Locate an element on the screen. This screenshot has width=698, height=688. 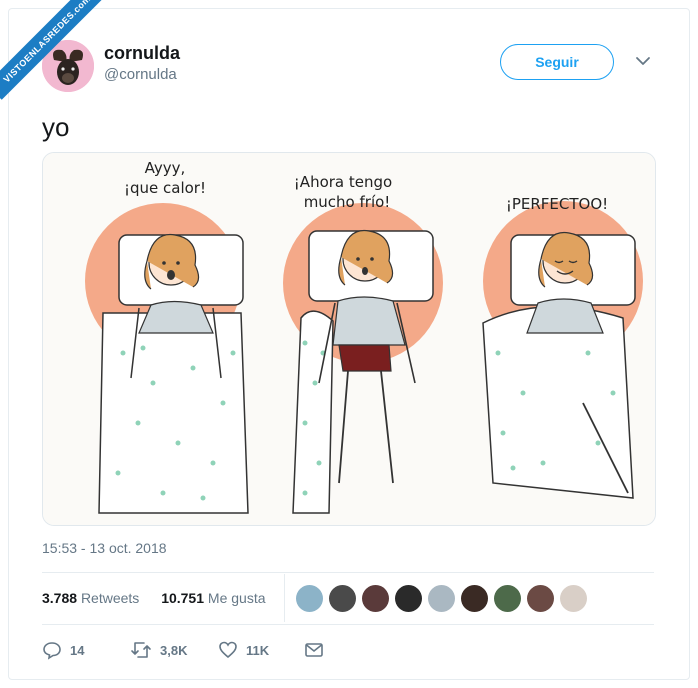
chevron-down-icon is located at coordinates (643, 61).